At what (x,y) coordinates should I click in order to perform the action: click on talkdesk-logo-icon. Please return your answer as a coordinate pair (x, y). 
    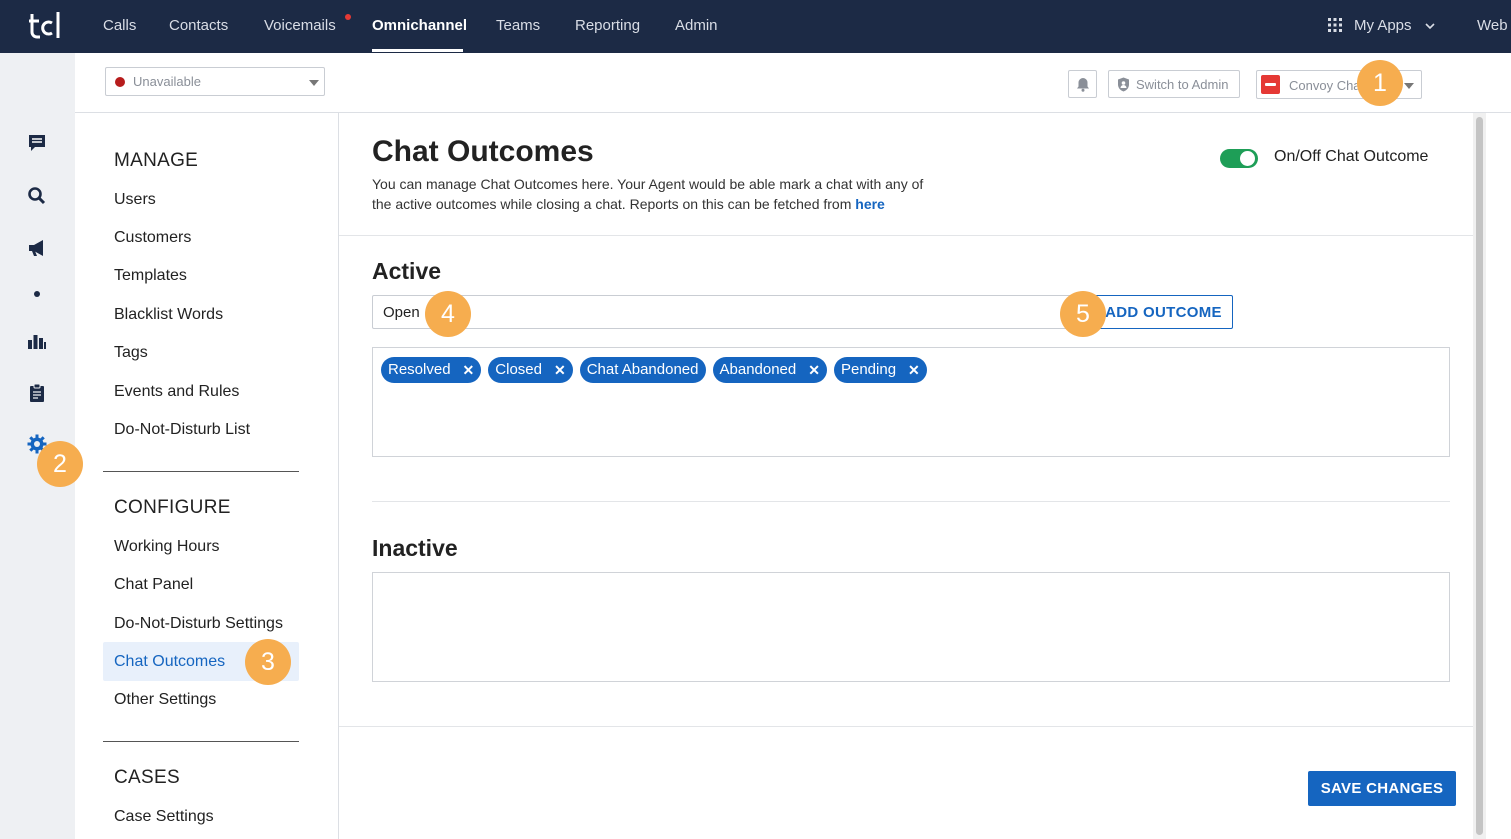
    Looking at the image, I should click on (45, 25).